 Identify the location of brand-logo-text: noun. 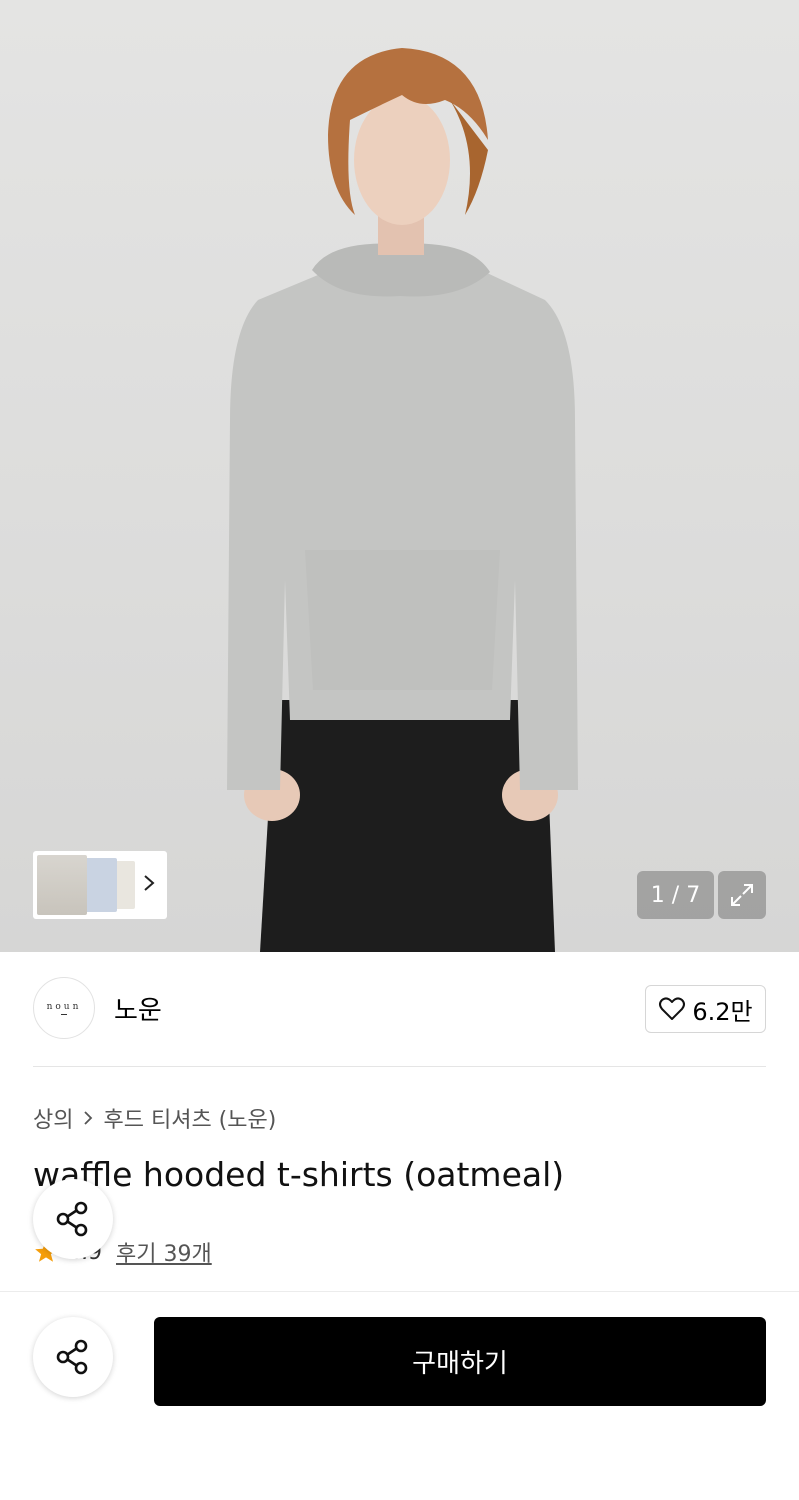
(64, 1006).